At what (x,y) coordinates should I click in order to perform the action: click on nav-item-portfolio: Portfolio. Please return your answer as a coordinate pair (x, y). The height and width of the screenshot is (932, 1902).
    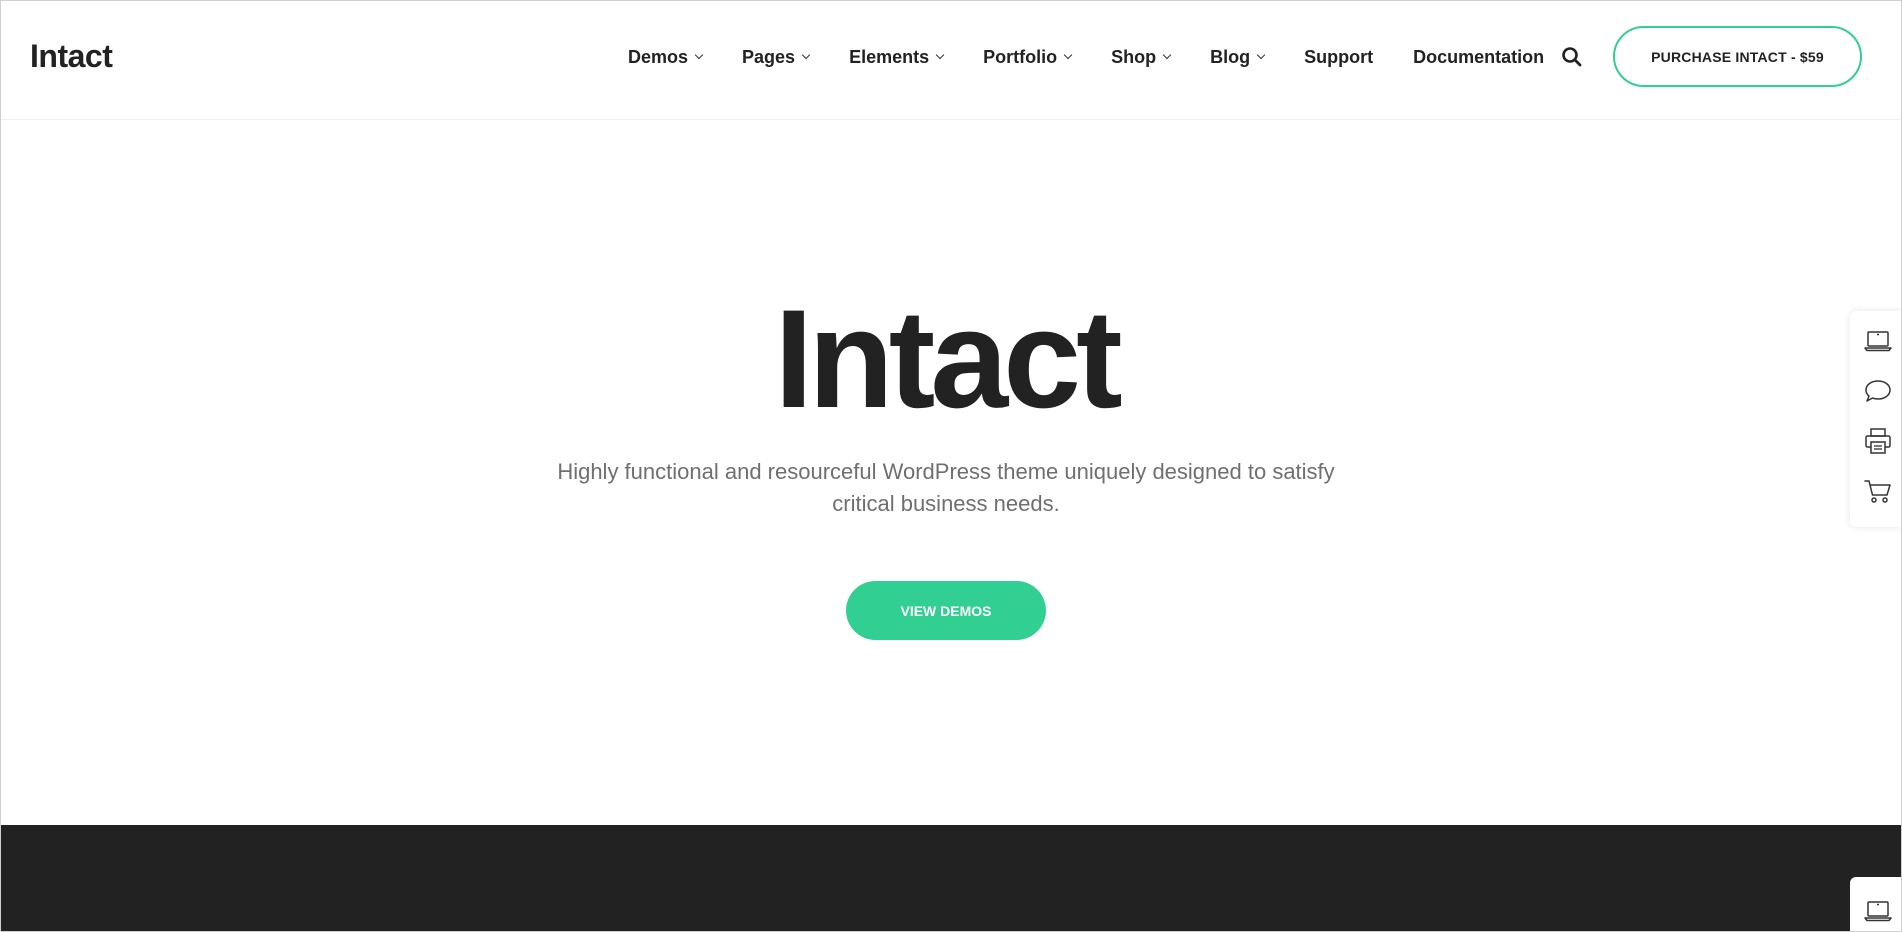
    Looking at the image, I should click on (1028, 57).